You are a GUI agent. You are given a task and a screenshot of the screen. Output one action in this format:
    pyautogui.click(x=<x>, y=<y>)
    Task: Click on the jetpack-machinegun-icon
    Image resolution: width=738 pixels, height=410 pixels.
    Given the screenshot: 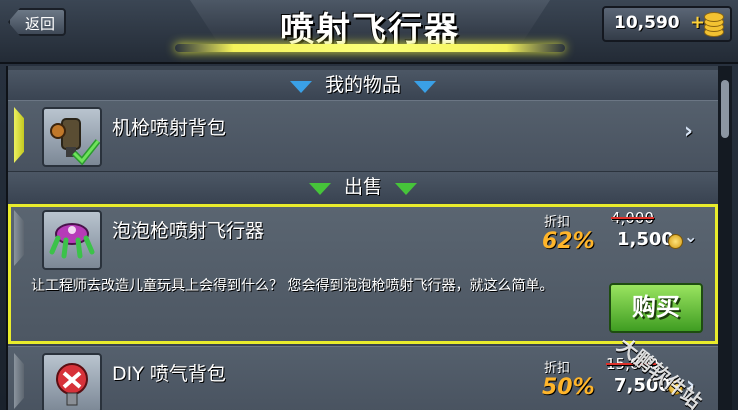 What is the action you would take?
    pyautogui.click(x=72, y=137)
    